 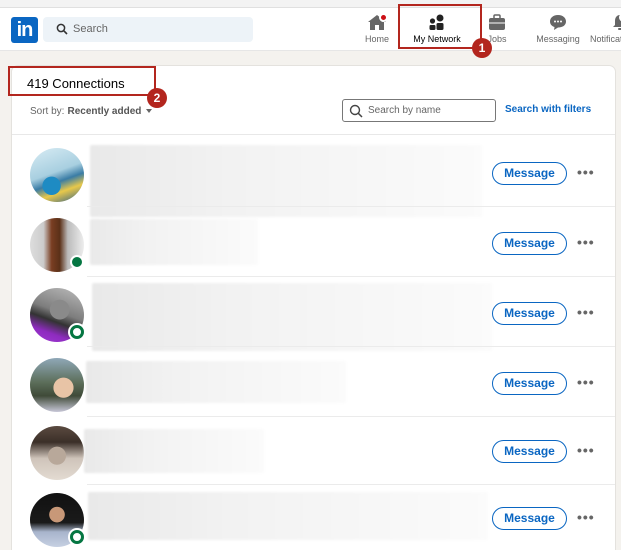 What do you see at coordinates (558, 31) in the screenshot?
I see `nav-messaging: Messaging` at bounding box center [558, 31].